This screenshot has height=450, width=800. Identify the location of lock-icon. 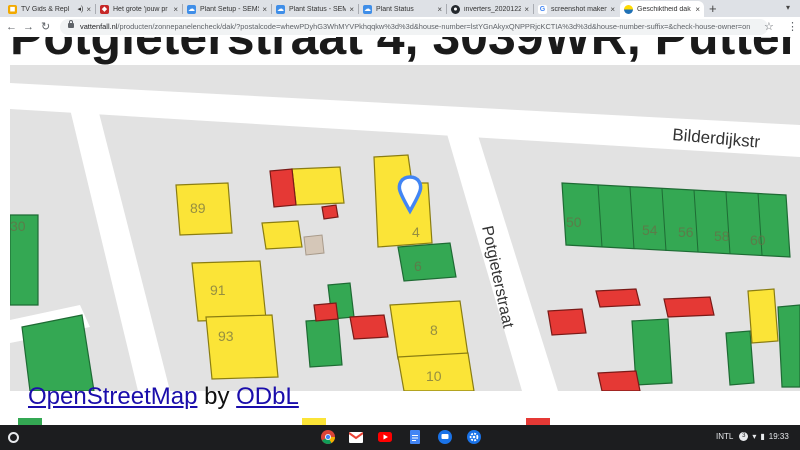
(71, 24).